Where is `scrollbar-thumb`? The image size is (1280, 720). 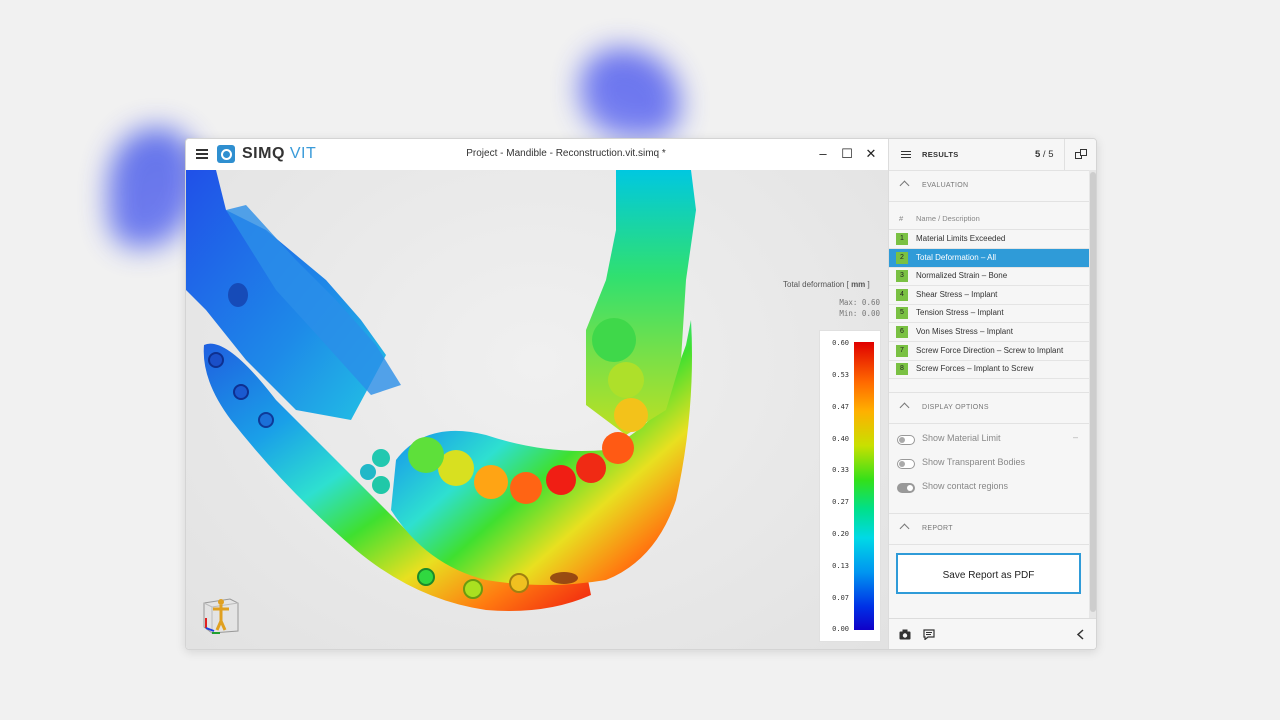 scrollbar-thumb is located at coordinates (1093, 392).